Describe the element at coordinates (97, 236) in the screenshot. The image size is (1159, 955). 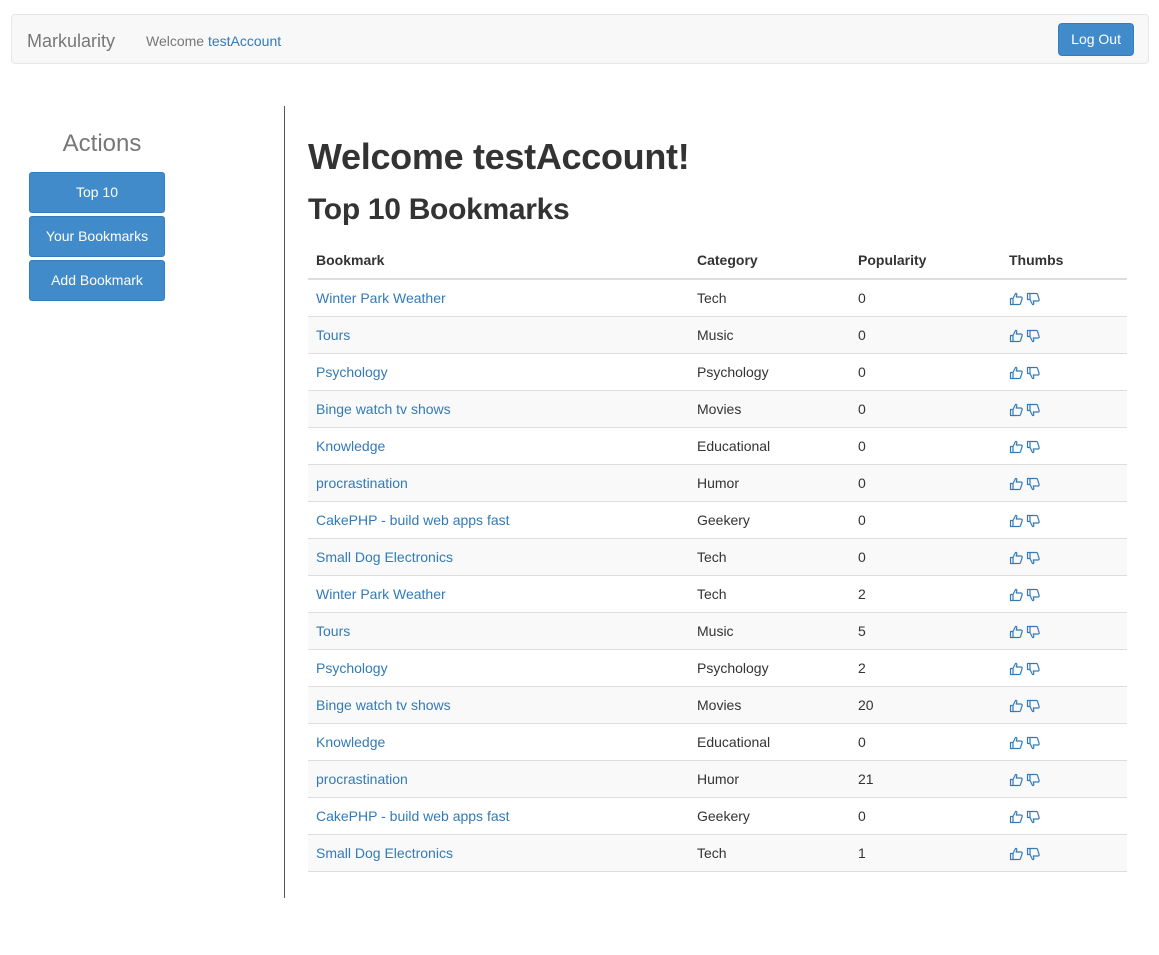
I see `your-bookmarks-button: Your Bookmarks` at that location.